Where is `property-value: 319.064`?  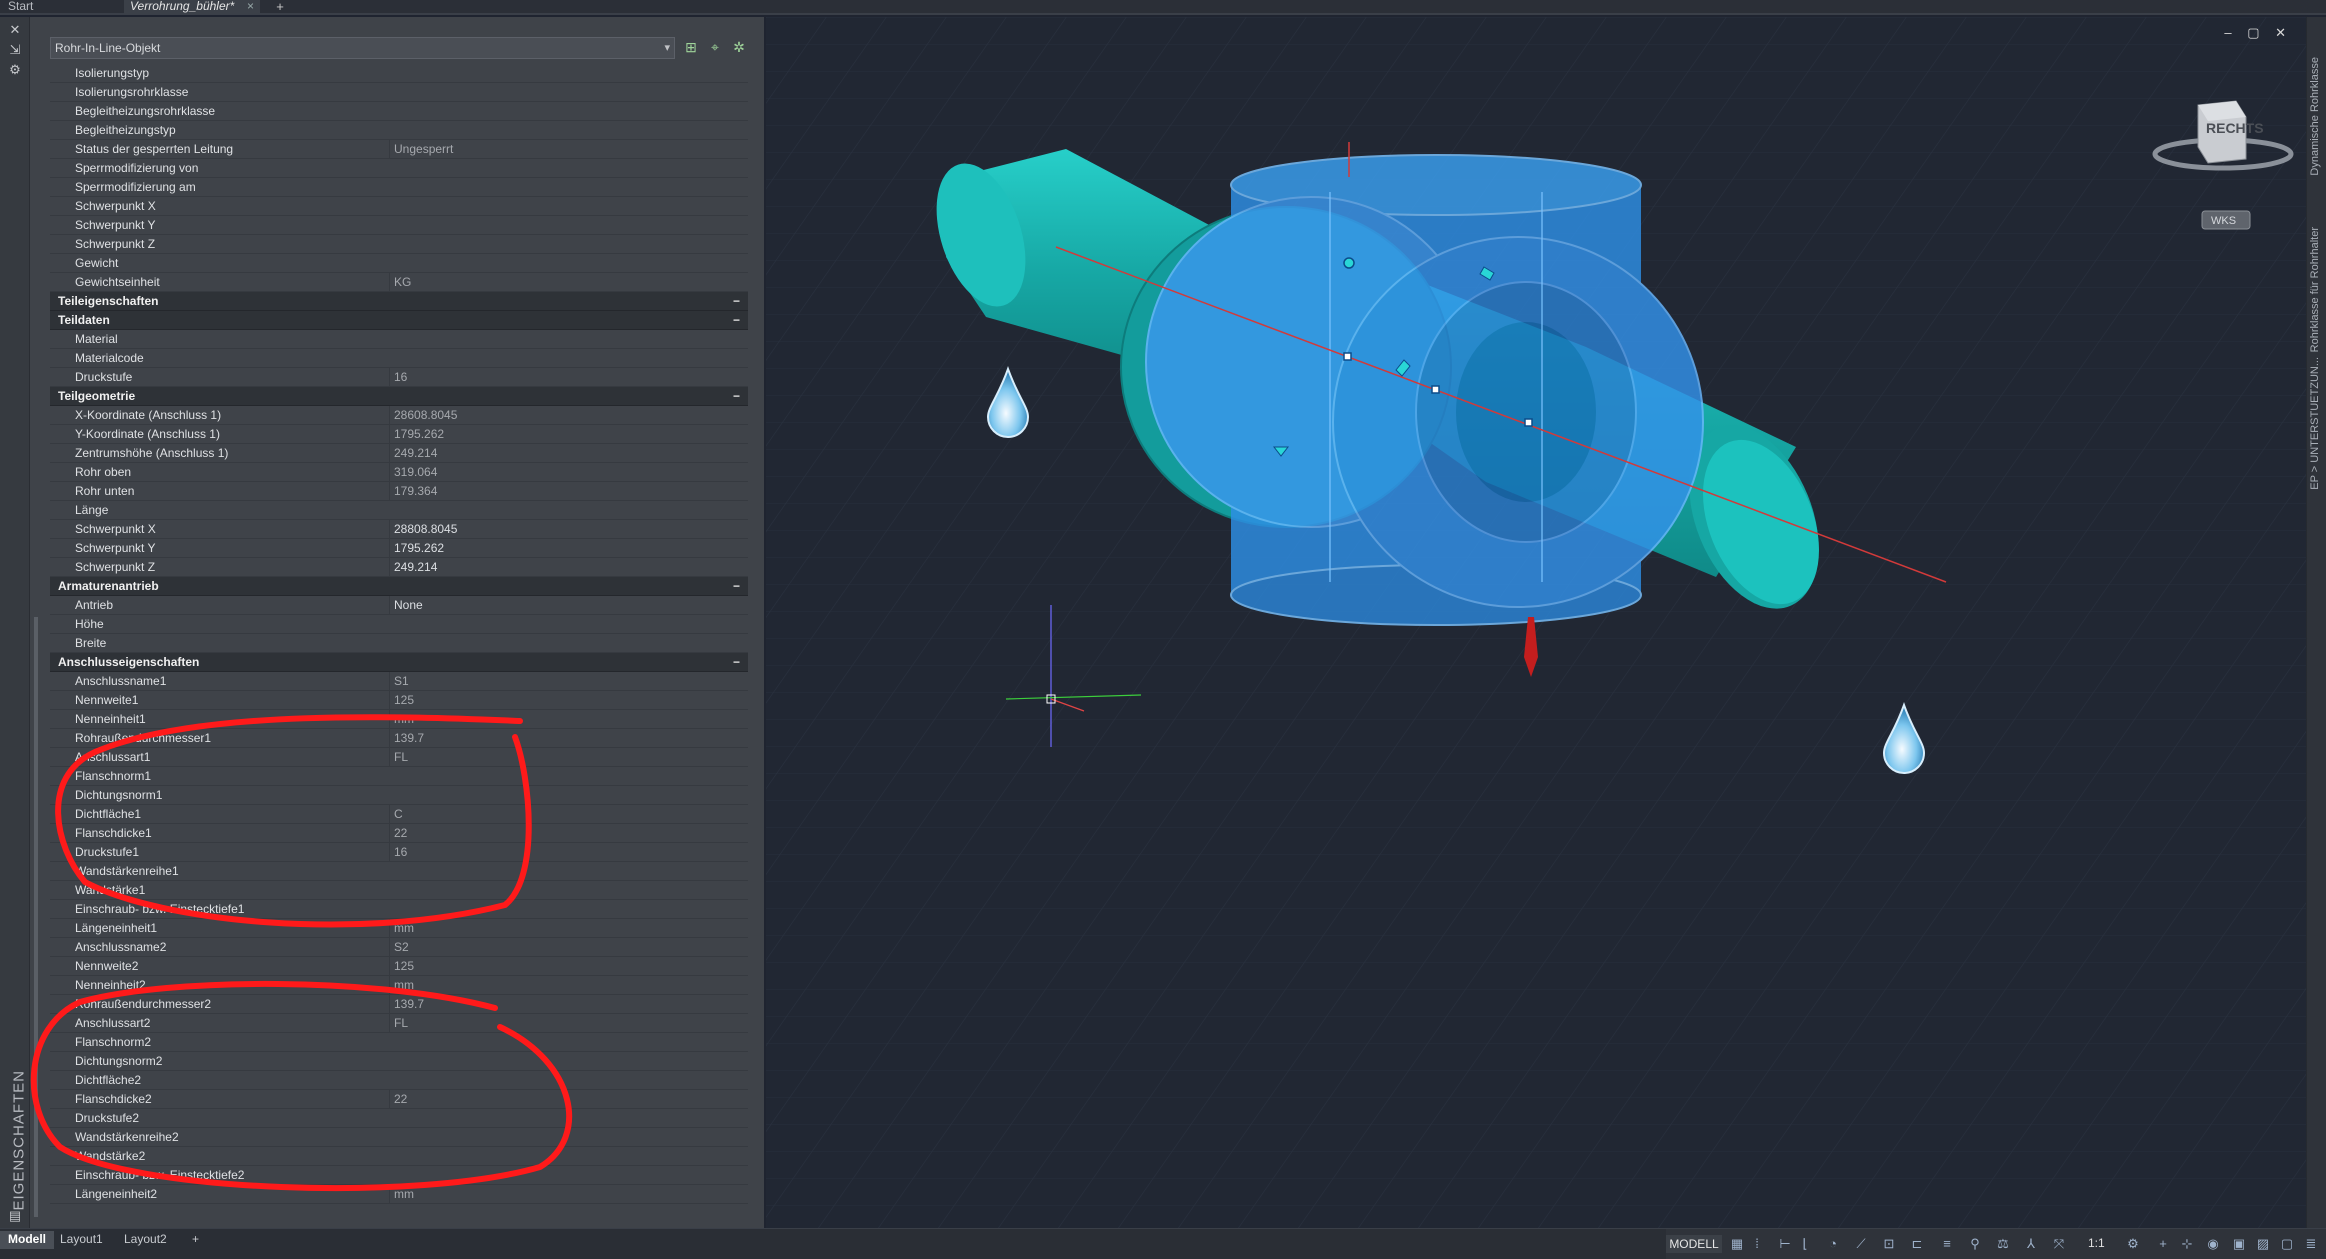
property-value: 319.064 is located at coordinates (568, 472).